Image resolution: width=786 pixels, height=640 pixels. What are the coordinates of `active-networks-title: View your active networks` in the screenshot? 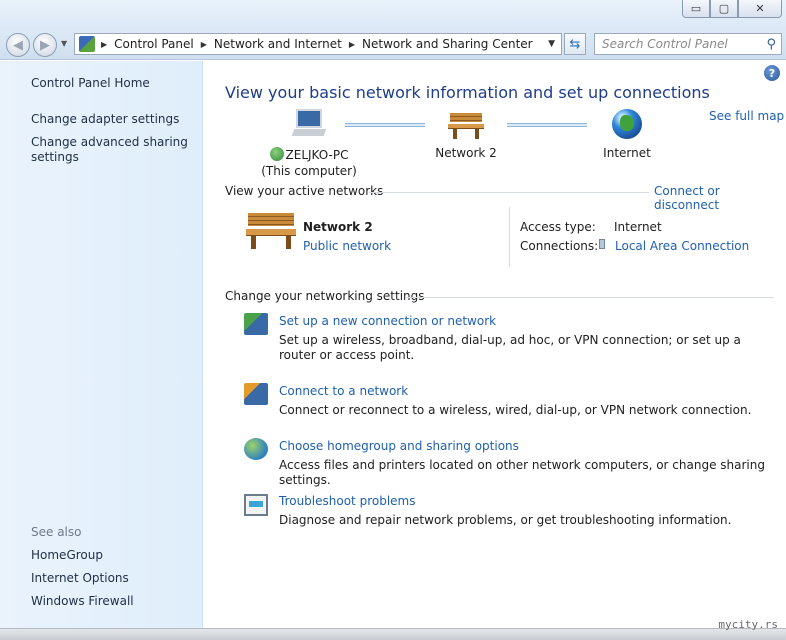 It's located at (304, 191).